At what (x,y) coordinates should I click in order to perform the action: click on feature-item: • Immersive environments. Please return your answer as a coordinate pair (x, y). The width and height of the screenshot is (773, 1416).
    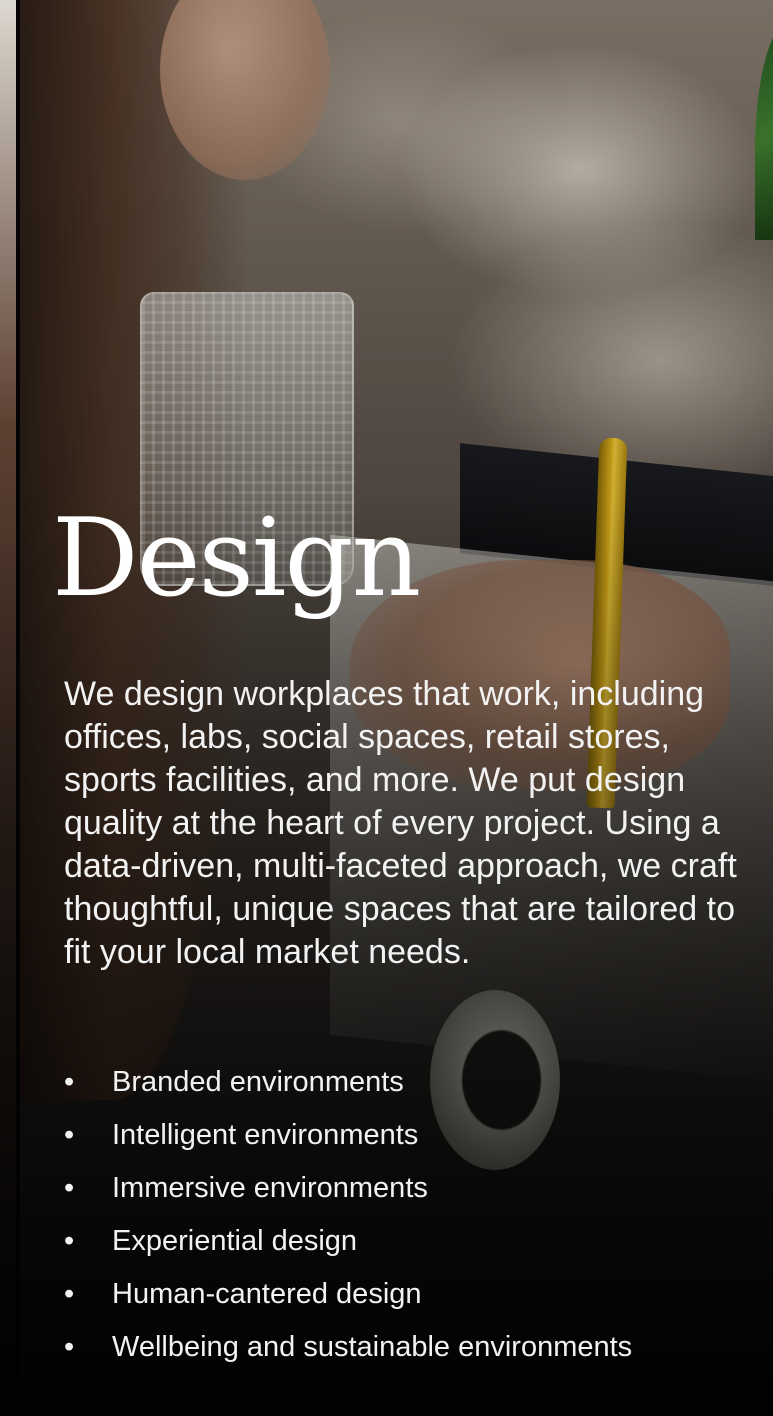
    Looking at the image, I should click on (403, 1188).